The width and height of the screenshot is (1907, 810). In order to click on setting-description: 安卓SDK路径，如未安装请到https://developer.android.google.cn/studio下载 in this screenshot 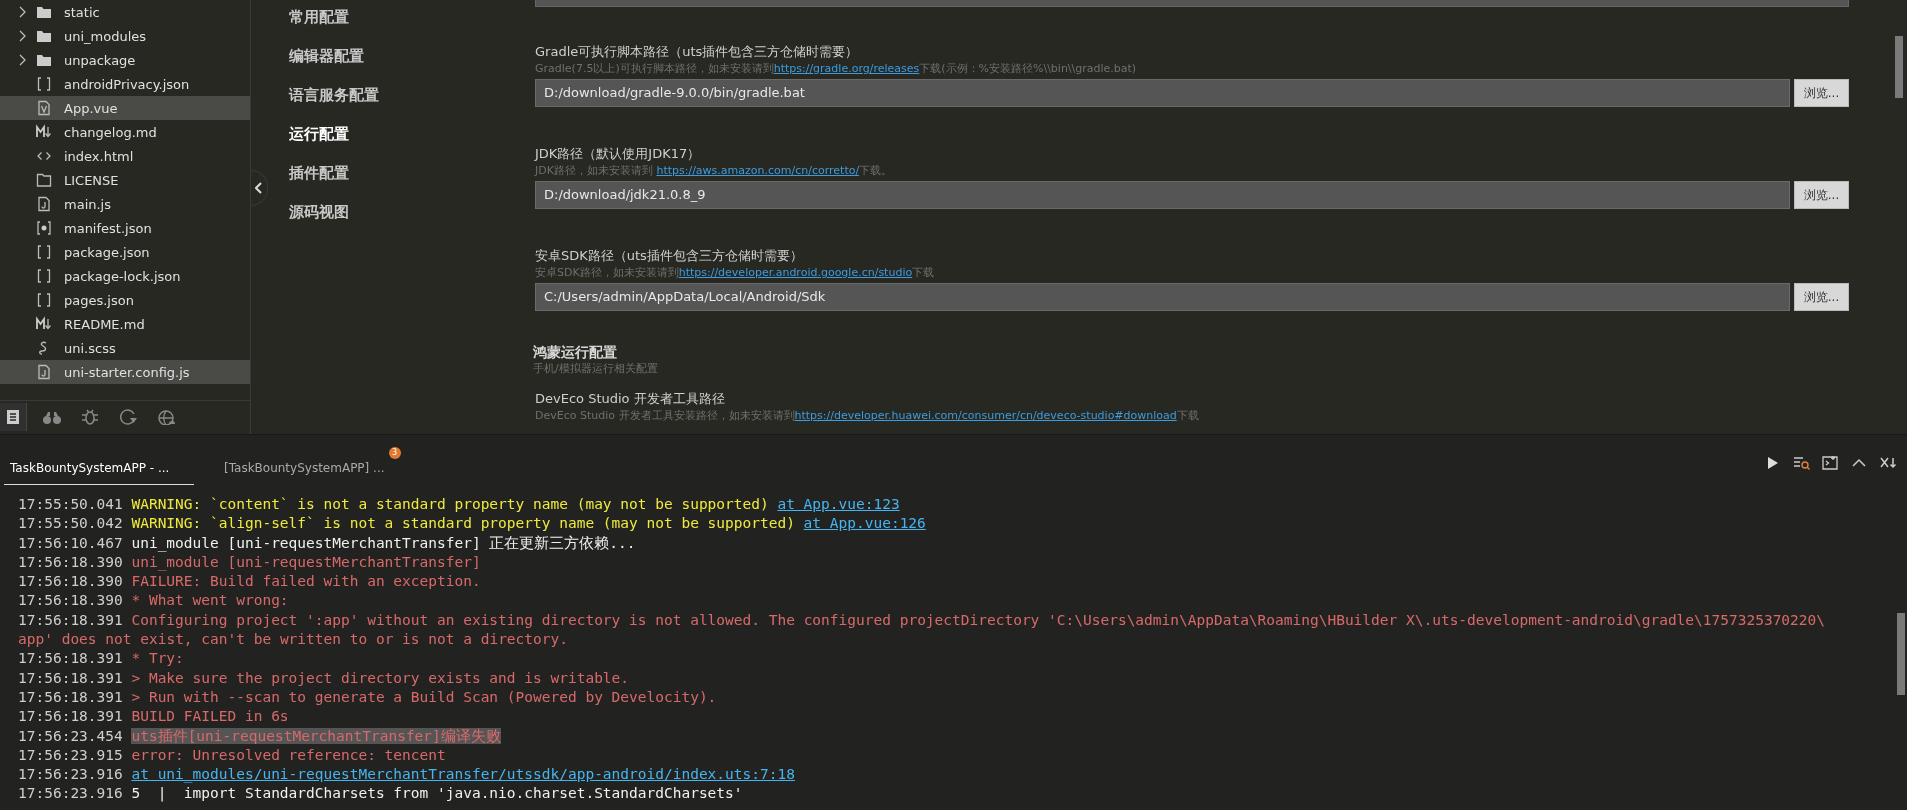, I will do `click(735, 273)`.